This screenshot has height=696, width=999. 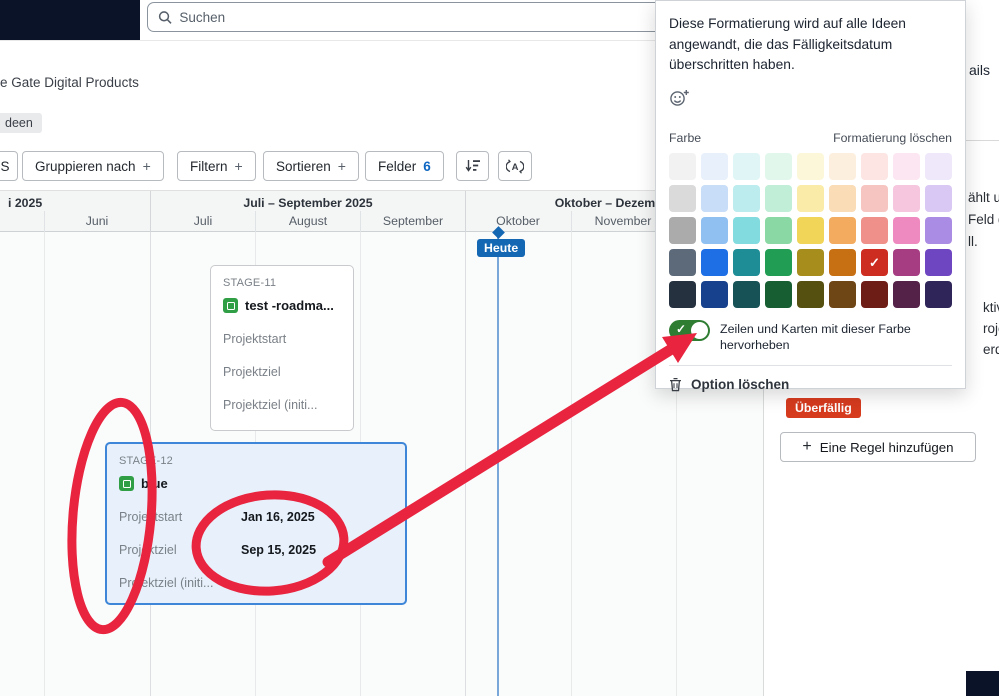 What do you see at coordinates (278, 517) in the screenshot?
I see `field-value: Jan 16, 2025` at bounding box center [278, 517].